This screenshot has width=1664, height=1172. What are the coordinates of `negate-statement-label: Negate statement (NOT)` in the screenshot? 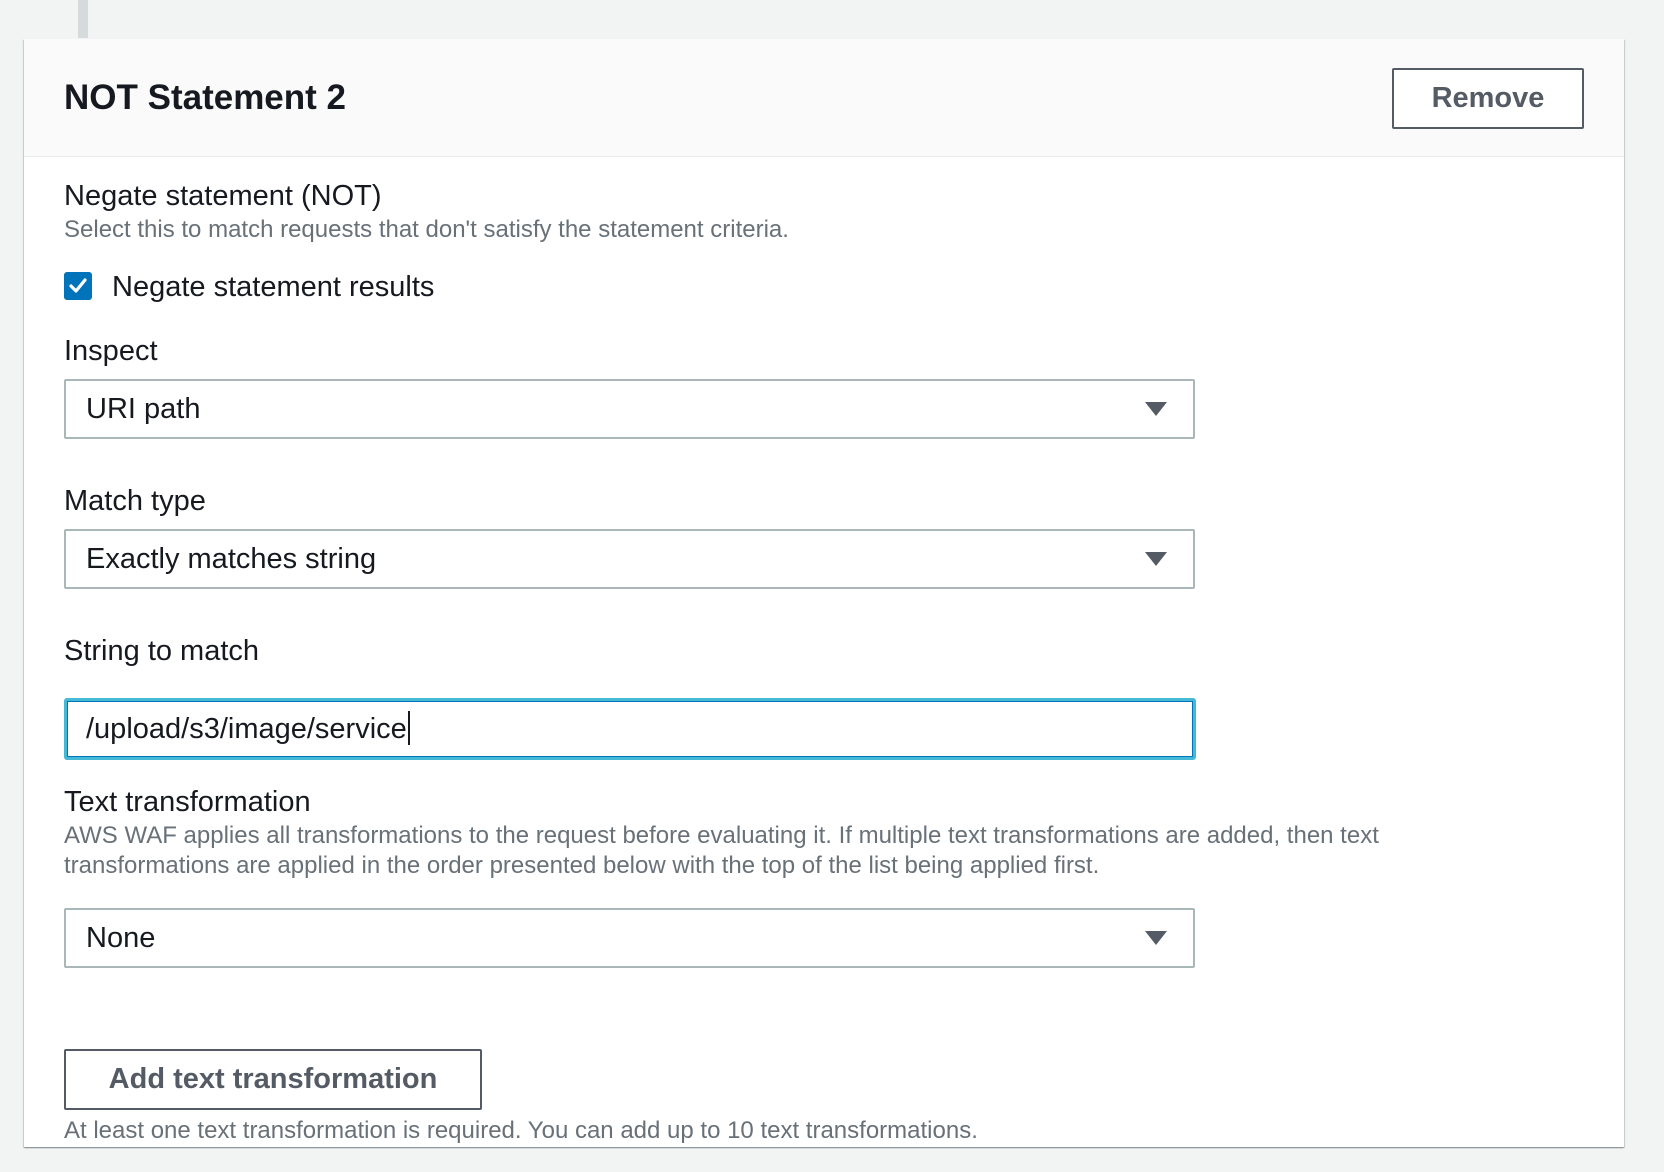 It's located at (223, 196).